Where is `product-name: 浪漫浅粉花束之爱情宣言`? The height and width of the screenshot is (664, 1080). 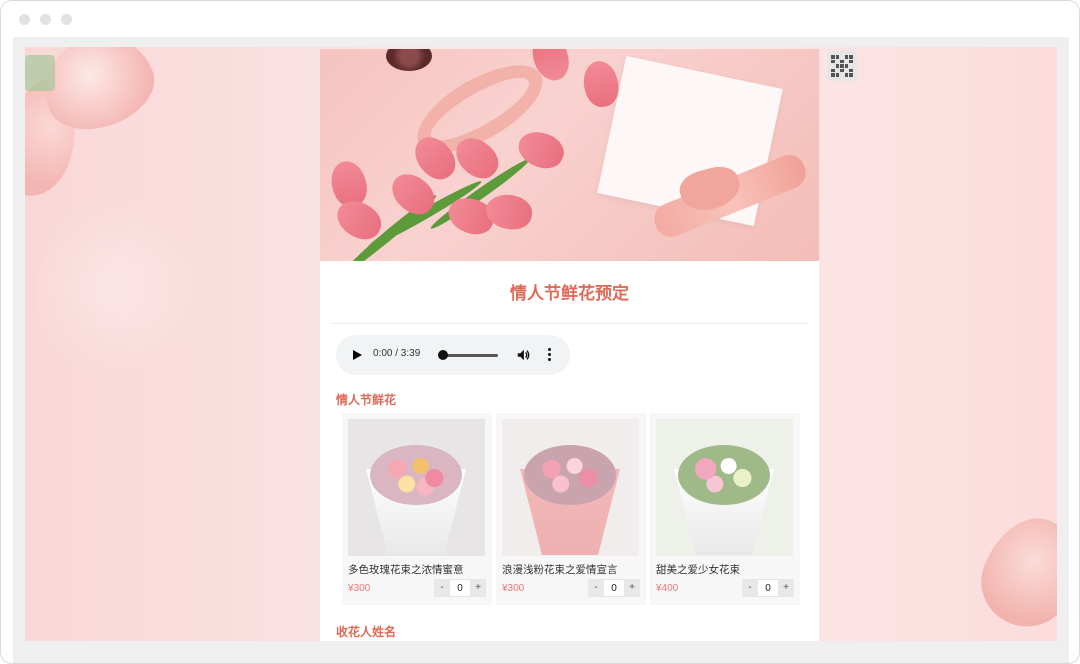
product-name: 浪漫浅粉花束之爱情宣言 is located at coordinates (560, 570).